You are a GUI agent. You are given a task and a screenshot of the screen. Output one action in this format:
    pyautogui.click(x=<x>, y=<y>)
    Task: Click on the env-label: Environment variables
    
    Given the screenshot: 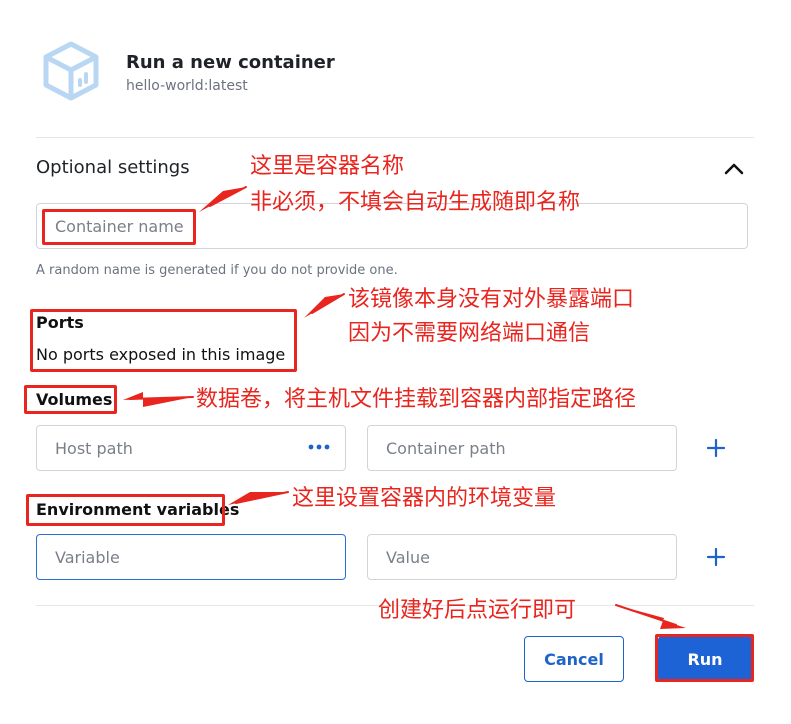 What is the action you would take?
    pyautogui.click(x=138, y=509)
    